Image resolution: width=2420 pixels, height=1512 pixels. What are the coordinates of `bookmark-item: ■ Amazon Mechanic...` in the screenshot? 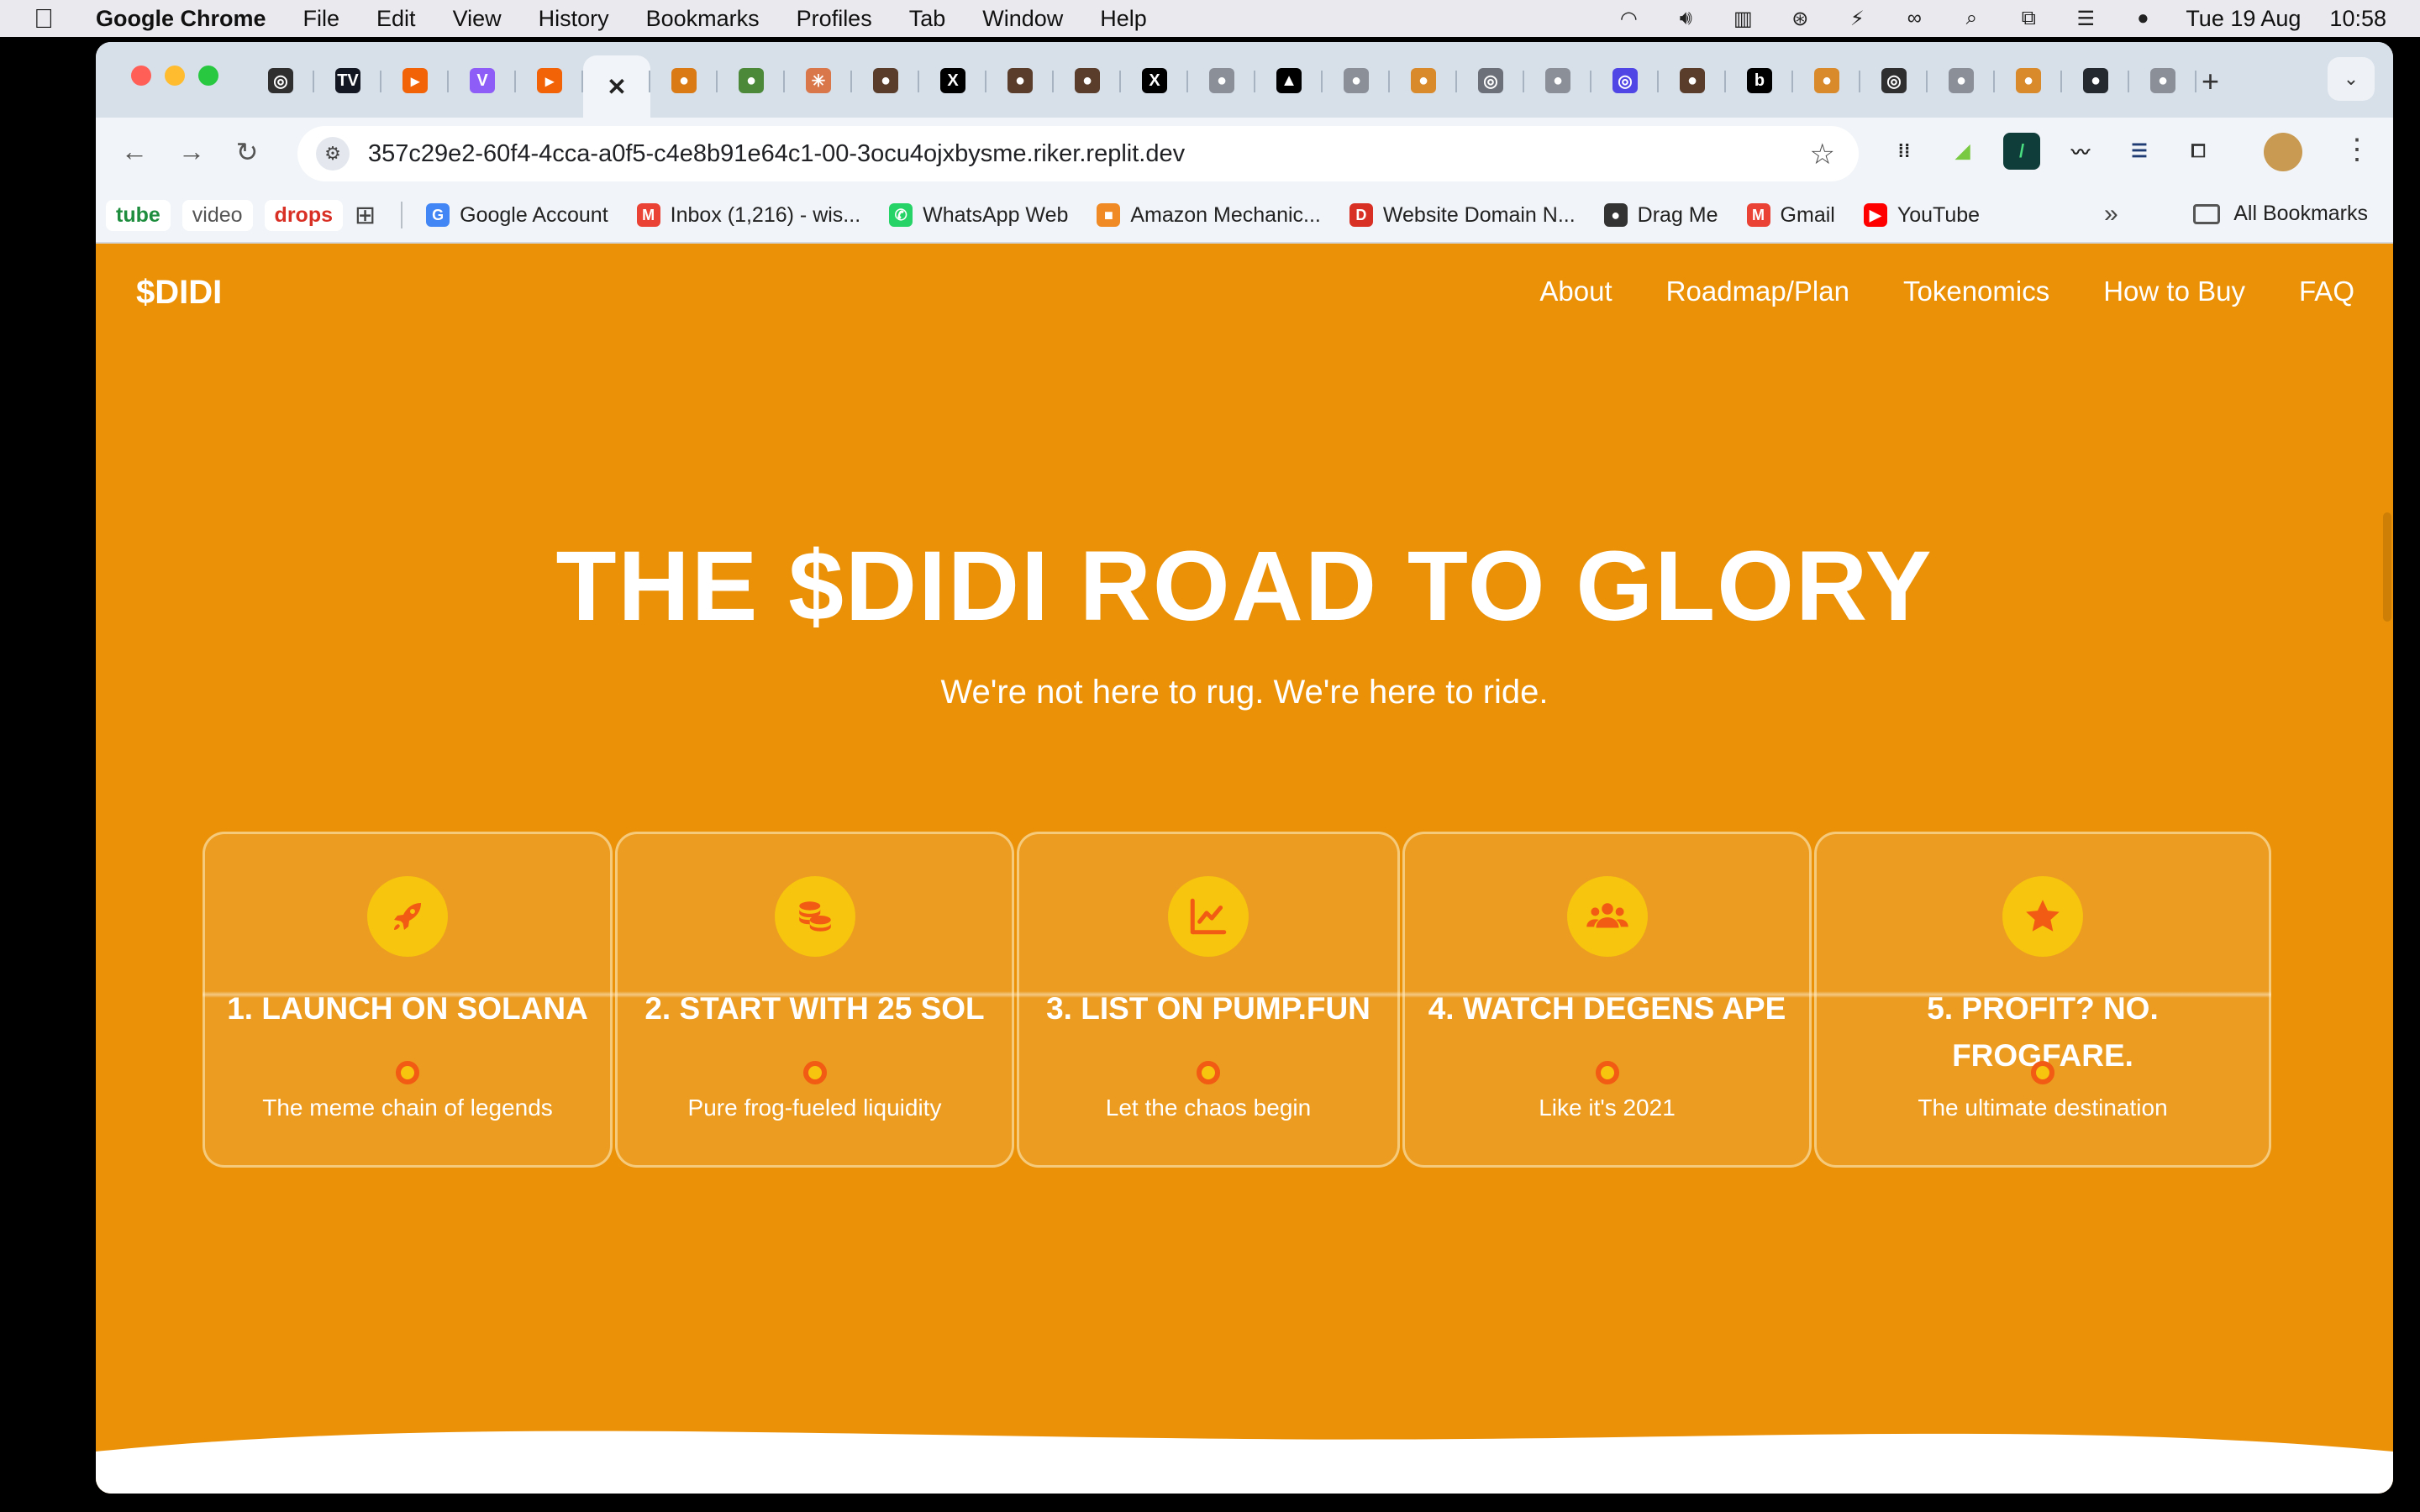 It's located at (1209, 215).